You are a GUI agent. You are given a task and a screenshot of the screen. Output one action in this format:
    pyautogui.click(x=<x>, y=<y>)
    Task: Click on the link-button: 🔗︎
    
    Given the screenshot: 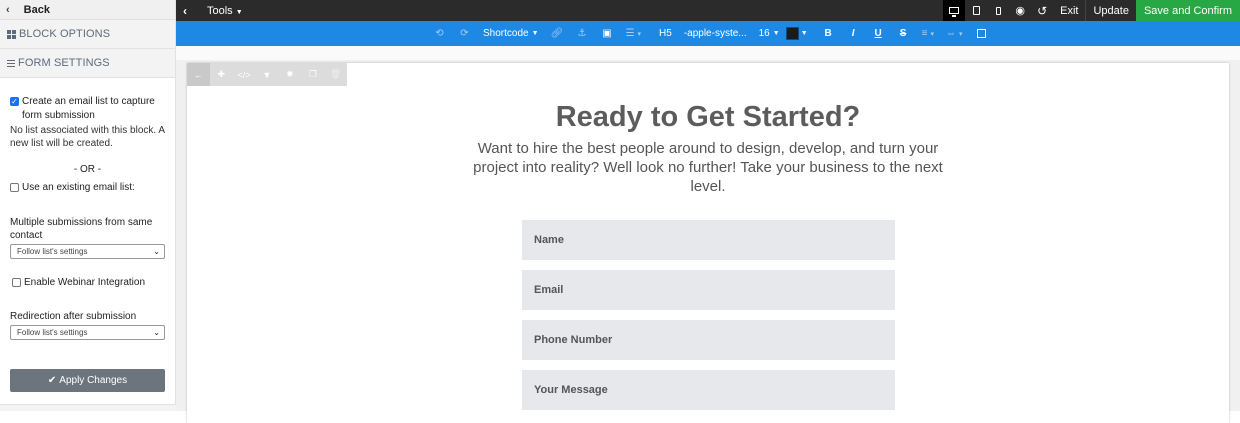 What is the action you would take?
    pyautogui.click(x=557, y=33)
    